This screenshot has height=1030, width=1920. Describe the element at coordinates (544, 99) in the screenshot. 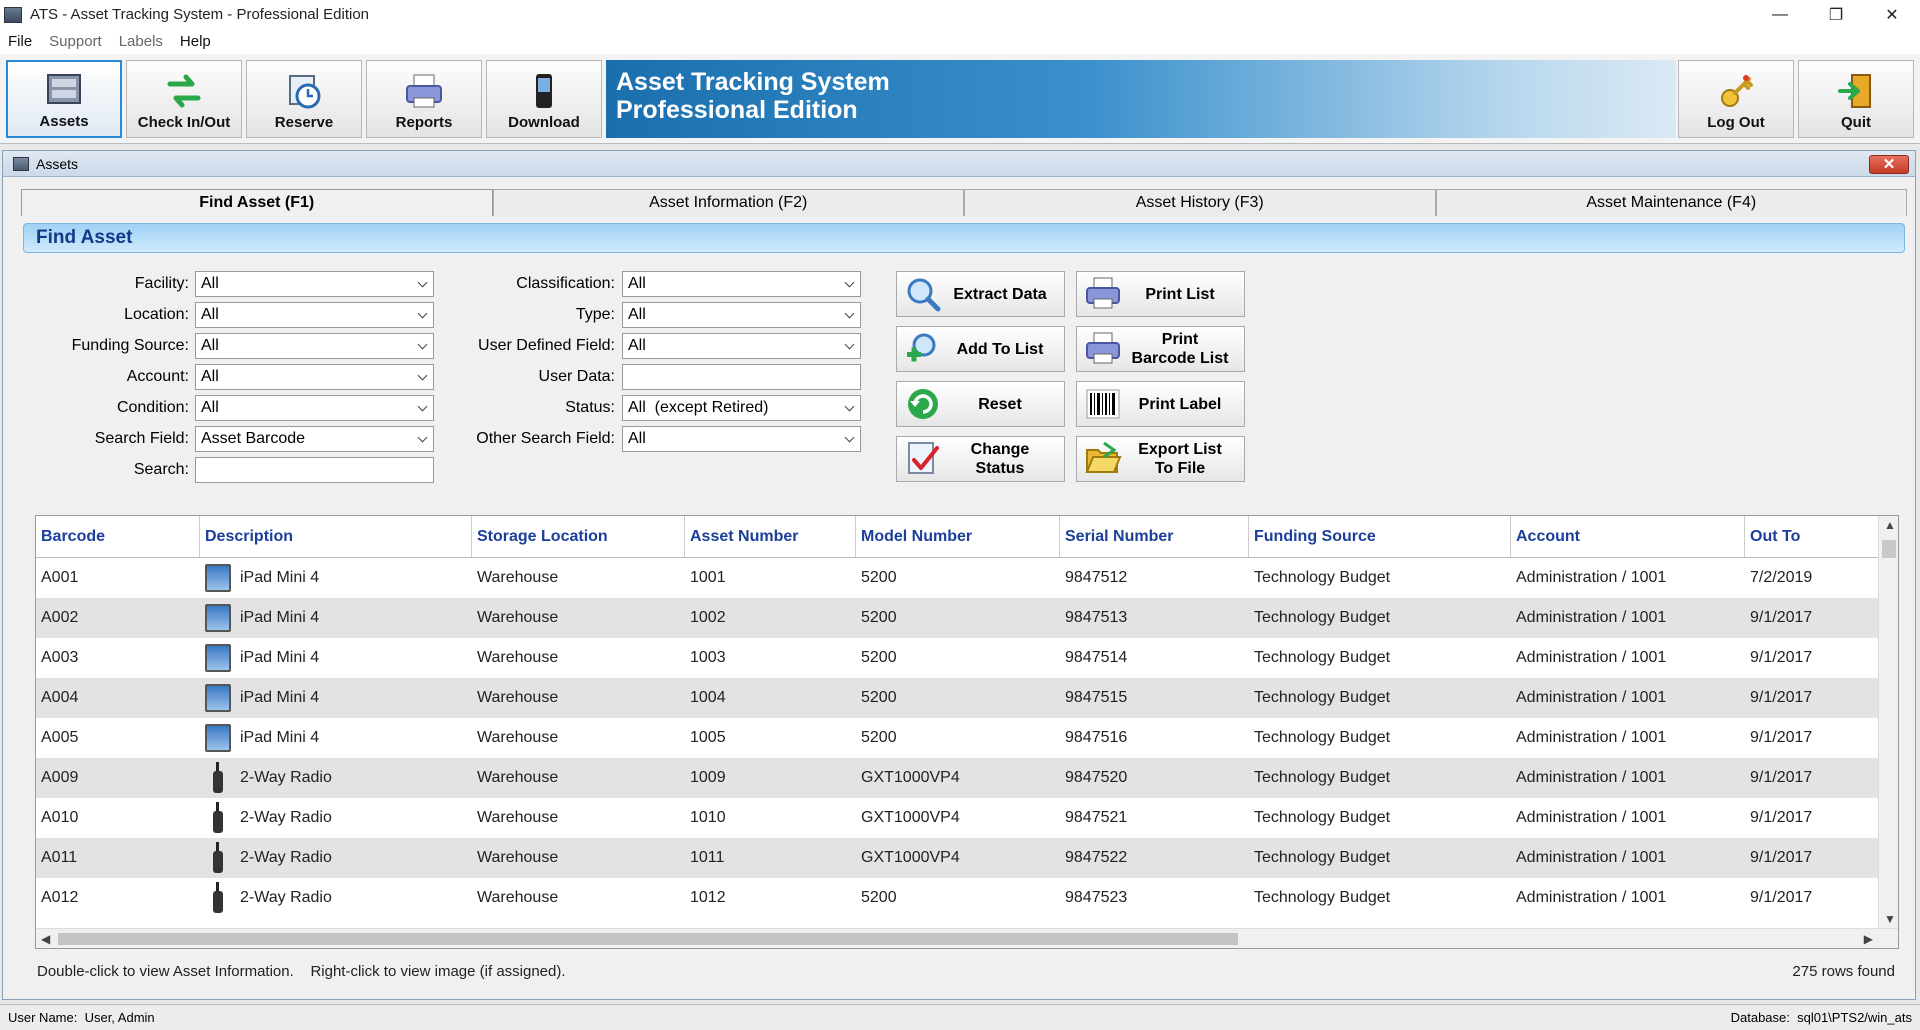

I see `download-button: Download` at that location.